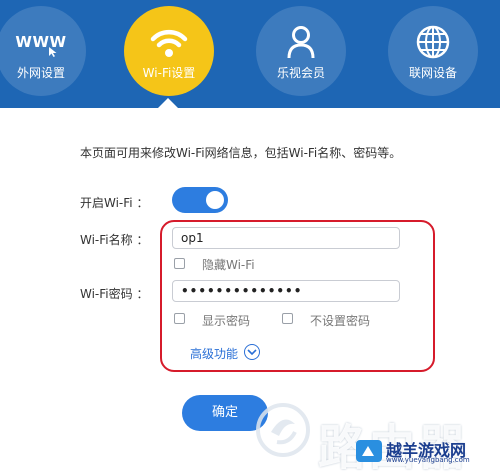 The image size is (500, 474). I want to click on tab-letv-member: 乐视会员, so click(301, 51).